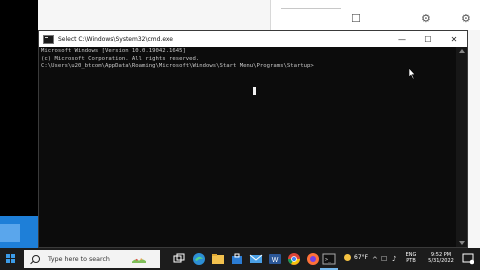  What do you see at coordinates (462, 243) in the screenshot?
I see `scroll-down-arrow-icon` at bounding box center [462, 243].